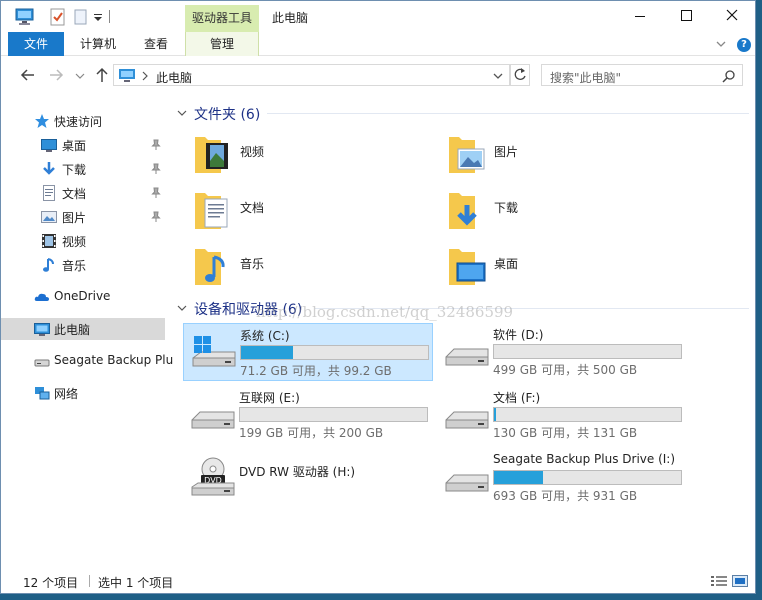  Describe the element at coordinates (211, 211) in the screenshot. I see `document-folder-icon` at that location.